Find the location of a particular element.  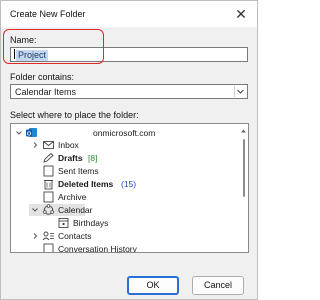

folder-contains-select: Calendar Items is located at coordinates (129, 91).